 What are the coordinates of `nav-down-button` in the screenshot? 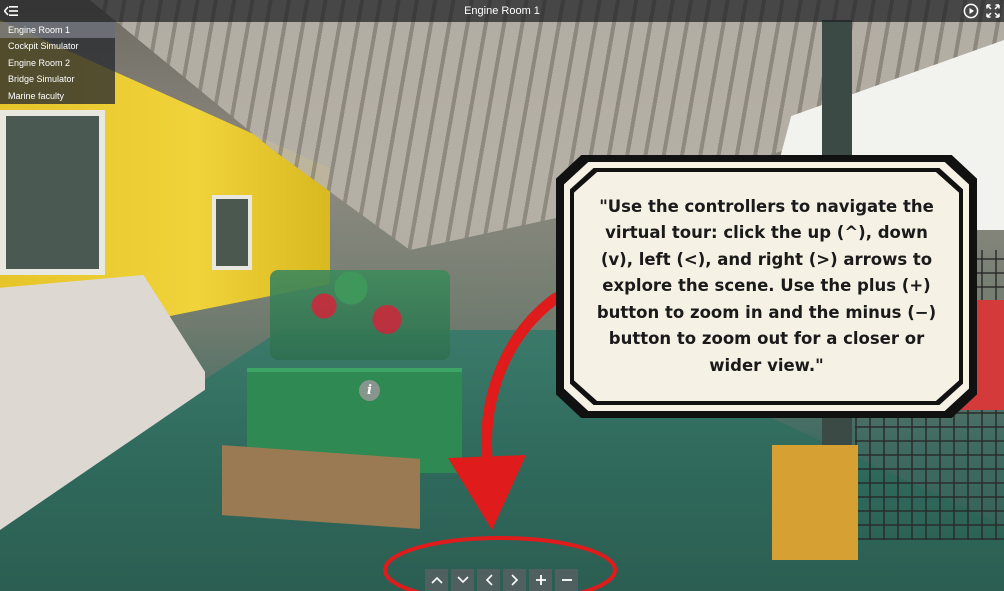 It's located at (462, 580).